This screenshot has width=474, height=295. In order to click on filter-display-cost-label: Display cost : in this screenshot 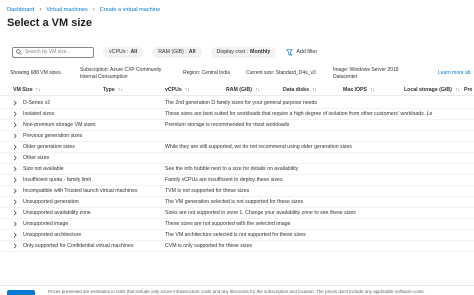, I will do `click(232, 52)`.